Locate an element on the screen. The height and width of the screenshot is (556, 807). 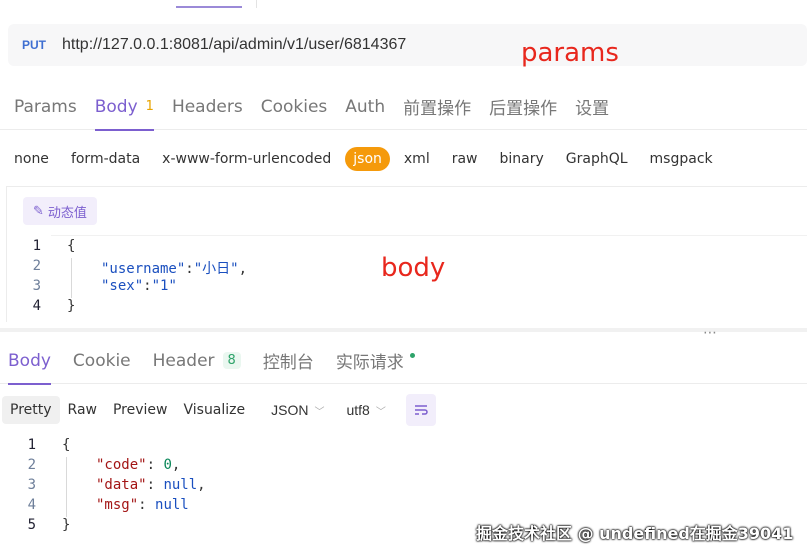
wrap-icon is located at coordinates (421, 410).